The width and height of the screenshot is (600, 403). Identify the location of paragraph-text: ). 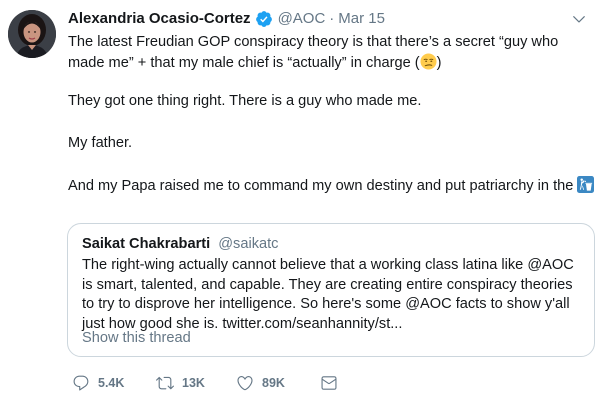
(439, 62).